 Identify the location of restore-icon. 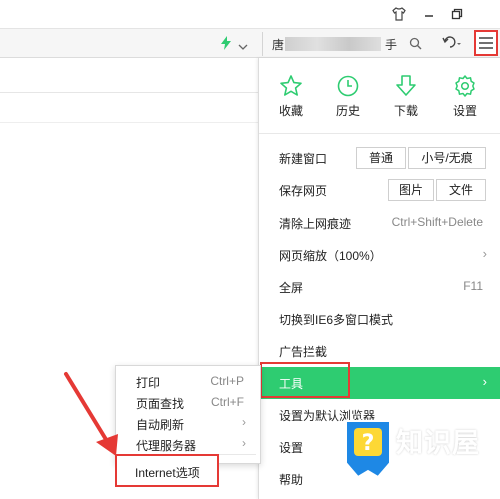
(457, 14).